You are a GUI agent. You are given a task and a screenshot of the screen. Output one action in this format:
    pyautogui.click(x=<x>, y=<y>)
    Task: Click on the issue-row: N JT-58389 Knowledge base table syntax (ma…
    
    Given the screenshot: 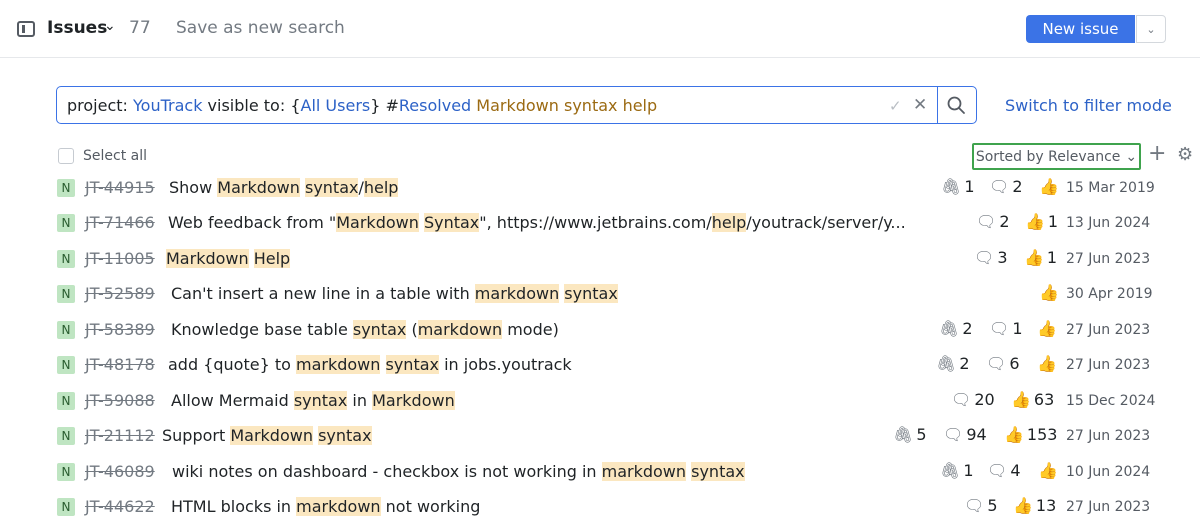 What is the action you would take?
    pyautogui.click(x=600, y=330)
    